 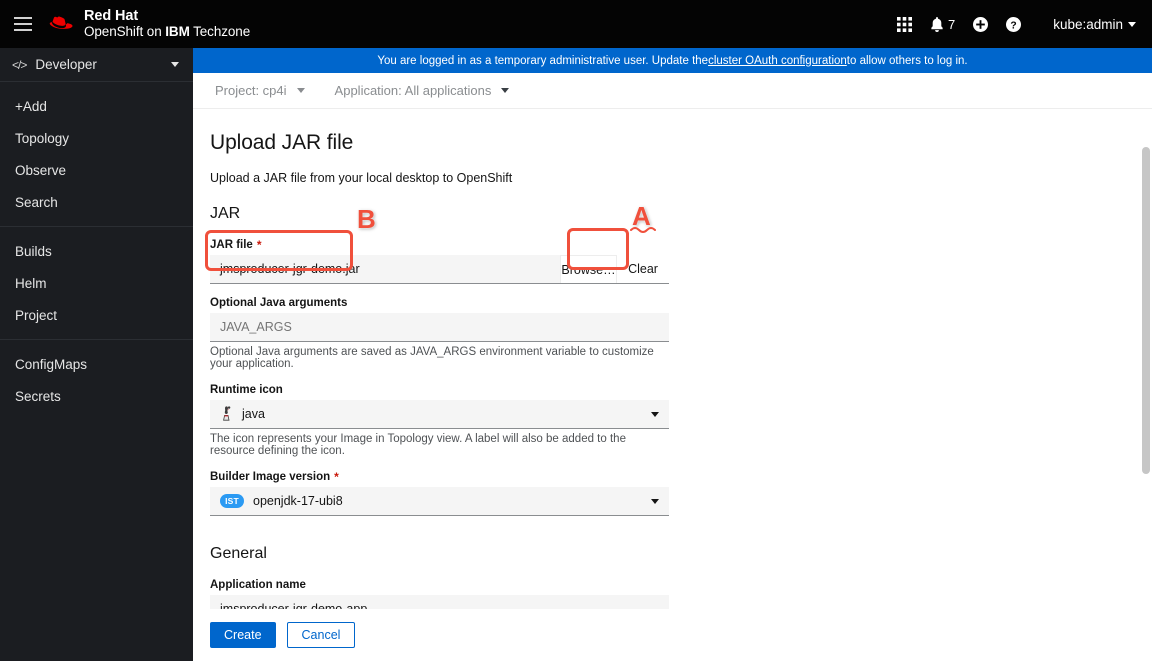 I want to click on application-selector-label: Application: All applications, so click(x=413, y=90).